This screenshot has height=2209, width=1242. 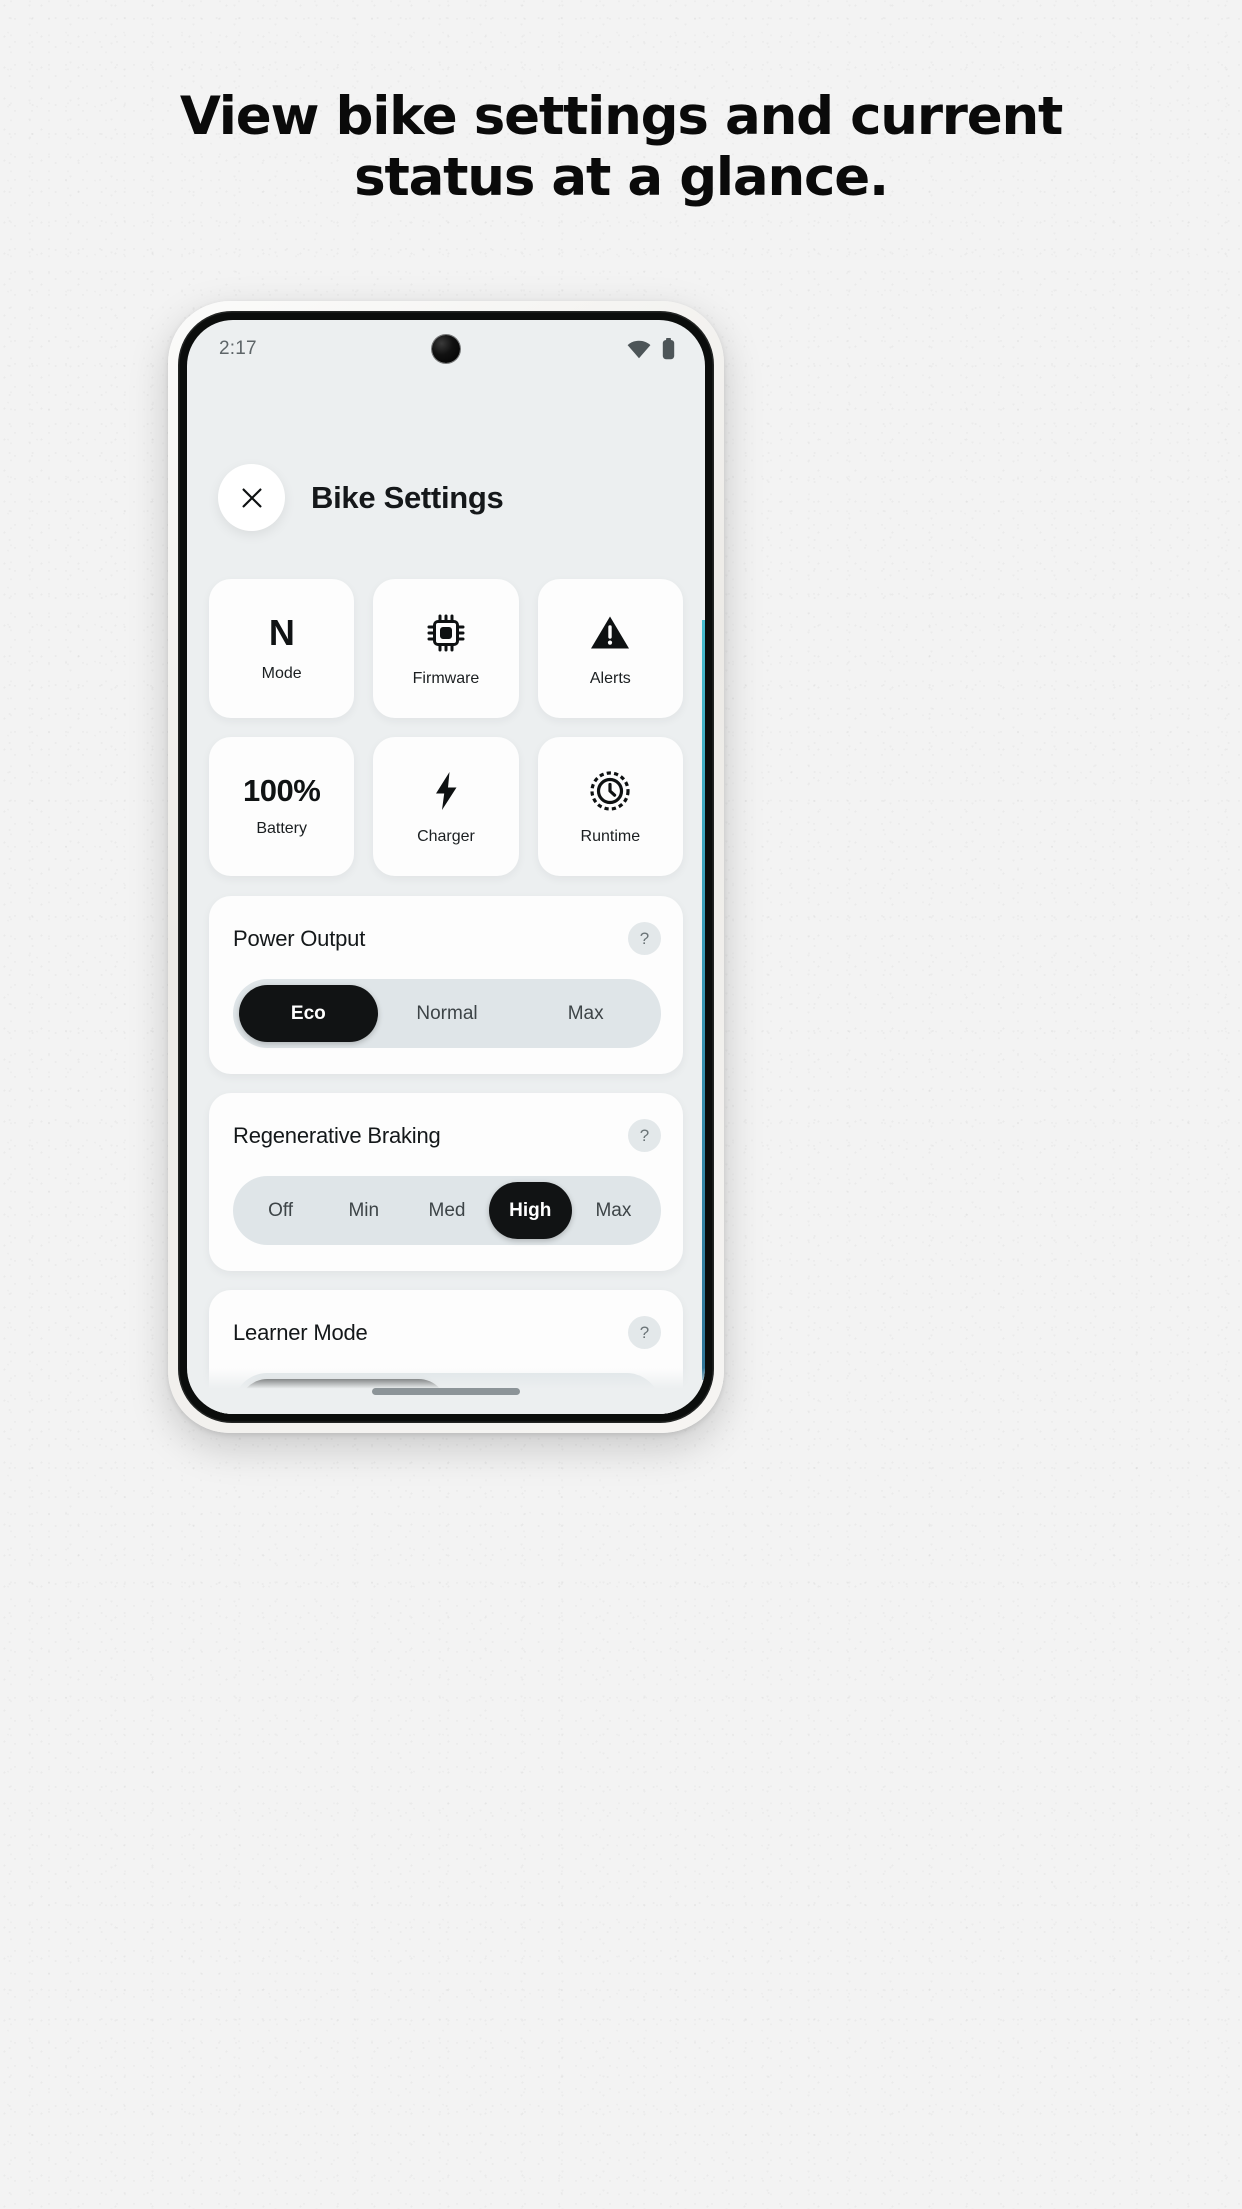 I want to click on segmented-control-regenerative-braking: Off Min Med High Max, so click(x=447, y=1210).